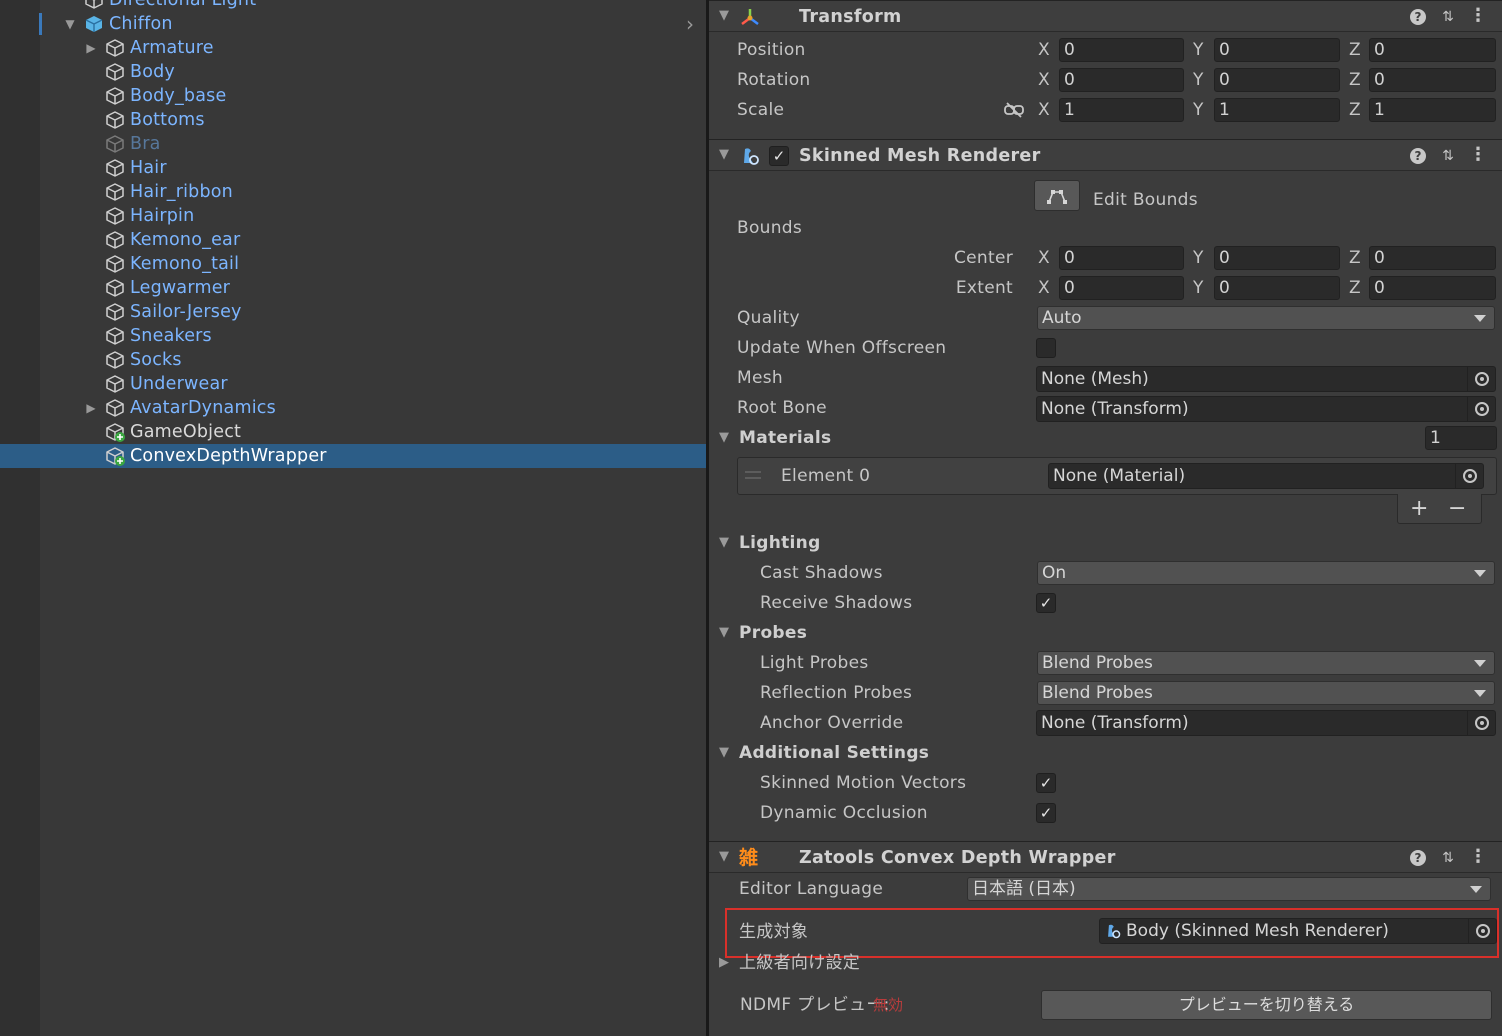  I want to click on center-z-field: 0, so click(1432, 258).